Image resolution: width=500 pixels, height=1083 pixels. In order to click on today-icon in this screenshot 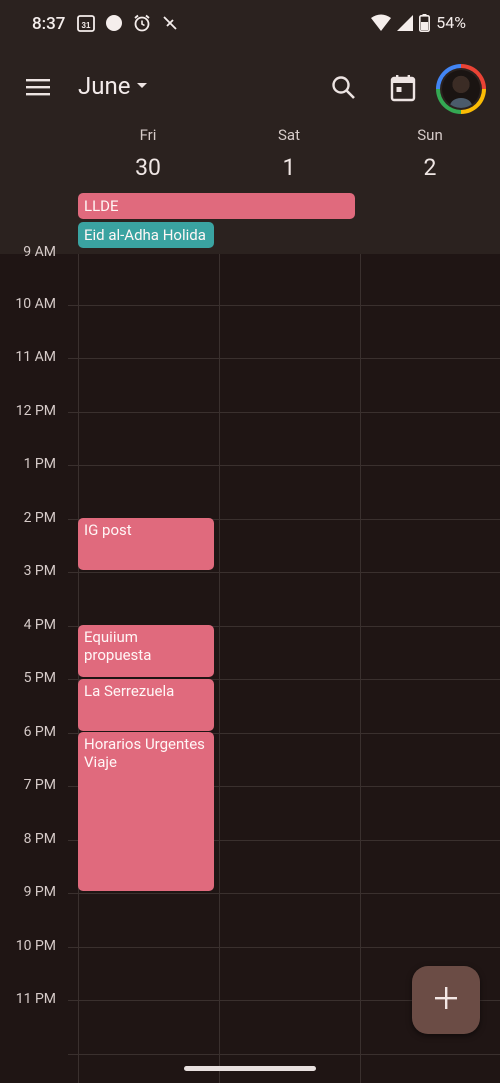, I will do `click(403, 90)`.